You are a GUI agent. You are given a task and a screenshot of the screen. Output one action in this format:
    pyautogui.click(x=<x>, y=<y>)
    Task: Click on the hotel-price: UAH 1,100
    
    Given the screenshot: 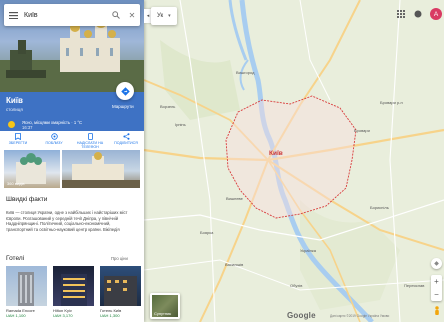 What is the action you would take?
    pyautogui.click(x=16, y=315)
    